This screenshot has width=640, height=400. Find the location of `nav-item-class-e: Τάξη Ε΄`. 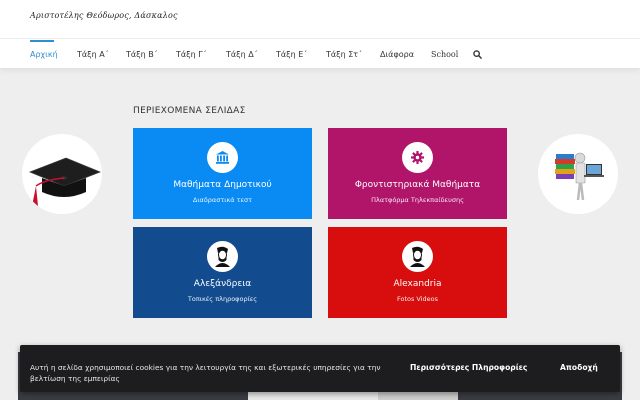

nav-item-class-e: Τάξη Ε΄ is located at coordinates (291, 54).